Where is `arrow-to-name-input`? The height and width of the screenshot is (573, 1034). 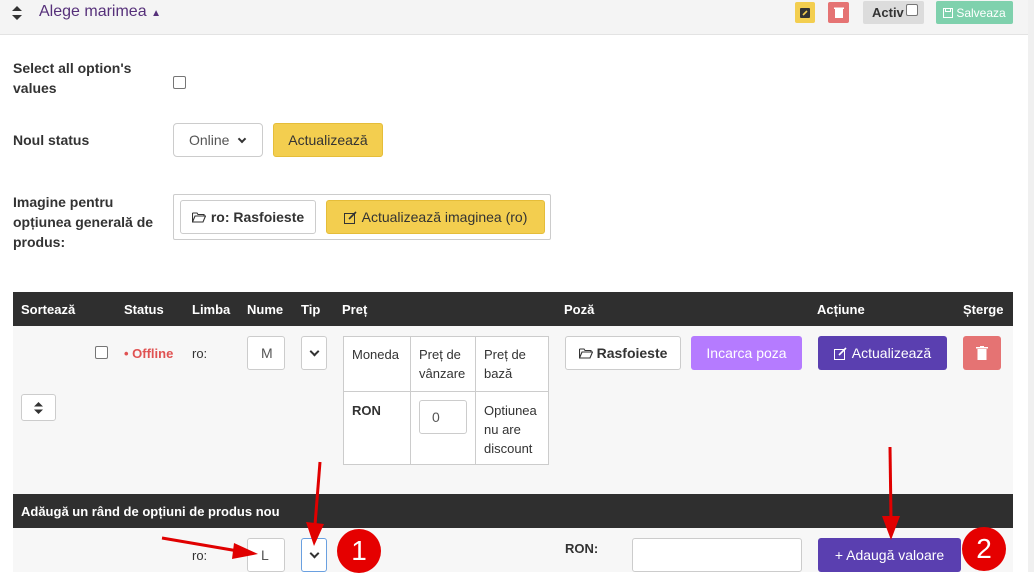
arrow-to-name-input is located at coordinates (209, 547).